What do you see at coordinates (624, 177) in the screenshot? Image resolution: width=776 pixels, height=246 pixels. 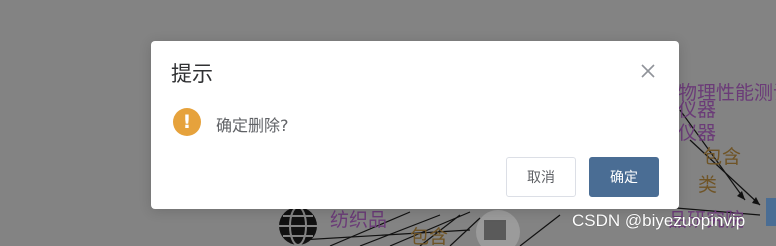 I see `confirm-button: 确定` at bounding box center [624, 177].